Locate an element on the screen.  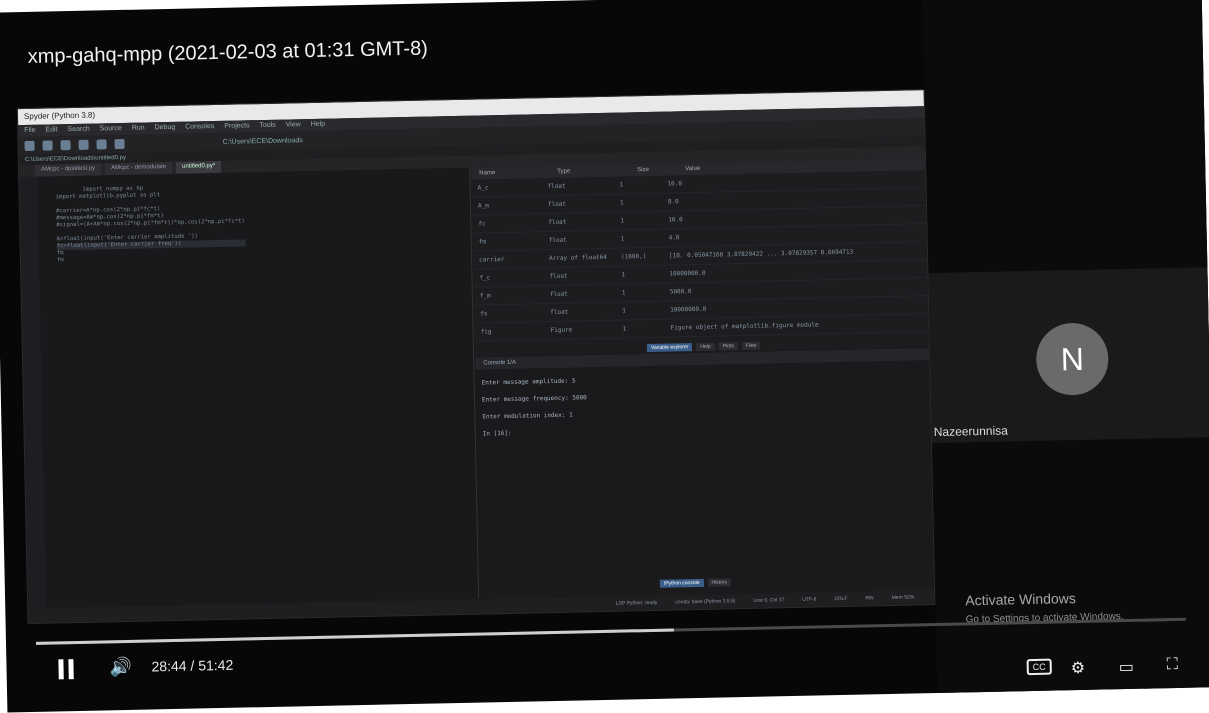
menu-tools: Tools is located at coordinates (267, 125).